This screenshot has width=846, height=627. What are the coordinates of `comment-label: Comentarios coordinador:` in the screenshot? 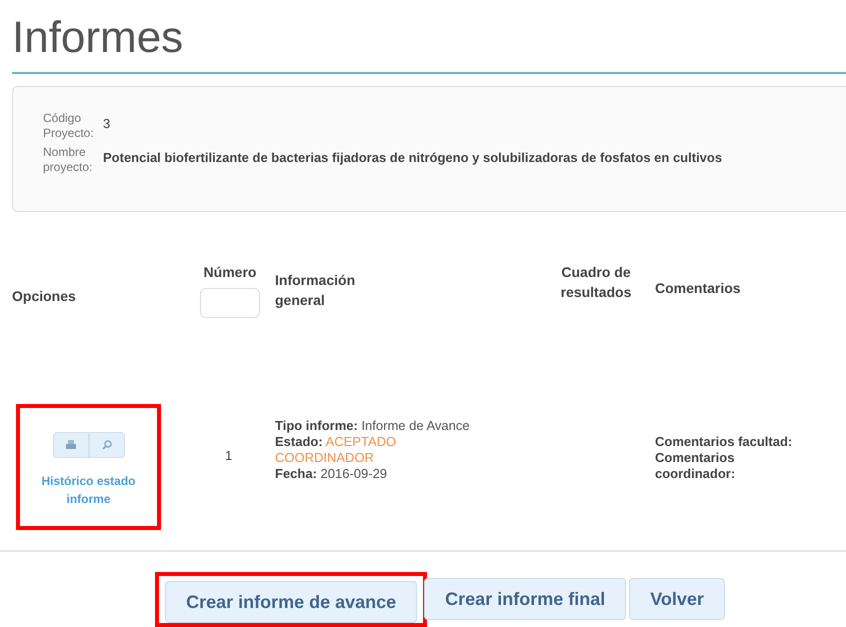 It's located at (695, 466).